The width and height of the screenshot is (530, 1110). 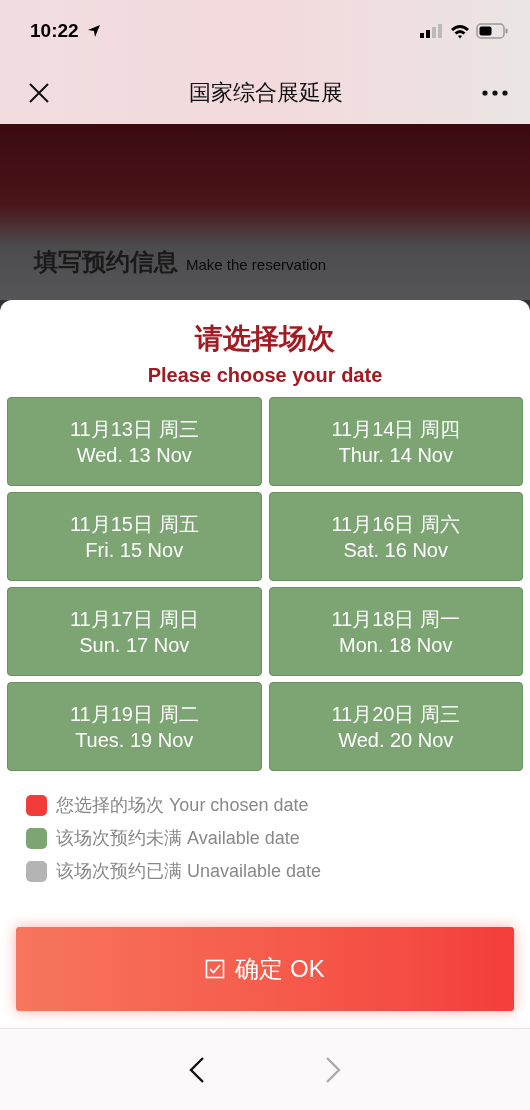 I want to click on legend-label: 该场次预约未满 Available date, so click(x=178, y=838).